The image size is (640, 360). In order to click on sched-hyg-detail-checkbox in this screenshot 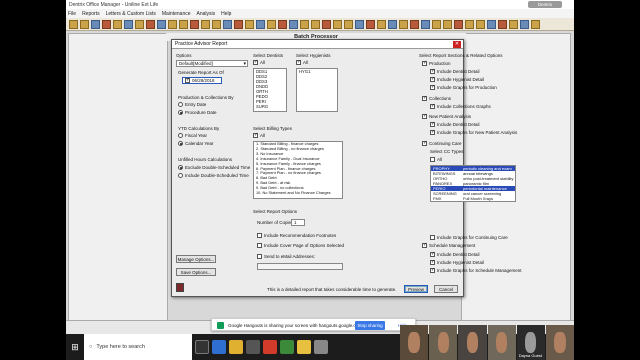, I will do `click(432, 263)`.